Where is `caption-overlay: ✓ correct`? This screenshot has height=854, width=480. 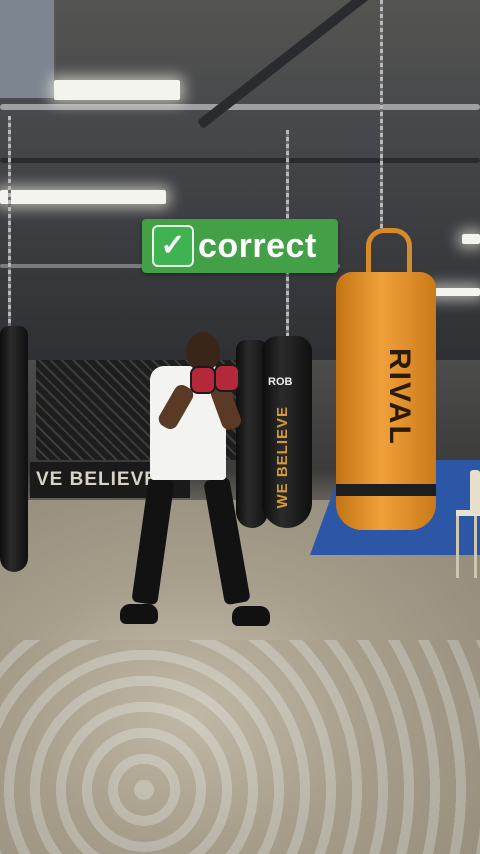
caption-overlay: ✓ correct is located at coordinates (240, 246).